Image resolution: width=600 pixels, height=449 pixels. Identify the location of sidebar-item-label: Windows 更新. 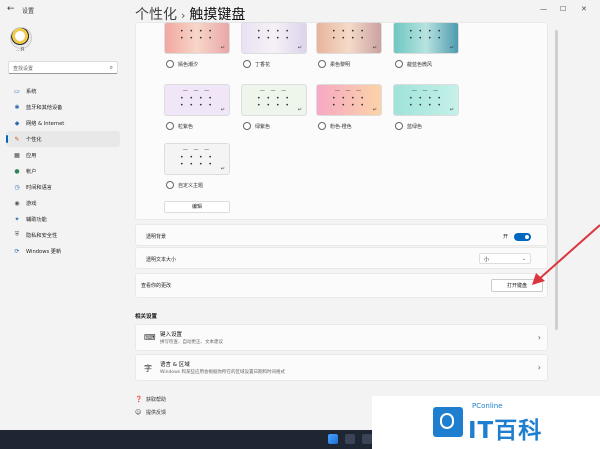
(44, 251).